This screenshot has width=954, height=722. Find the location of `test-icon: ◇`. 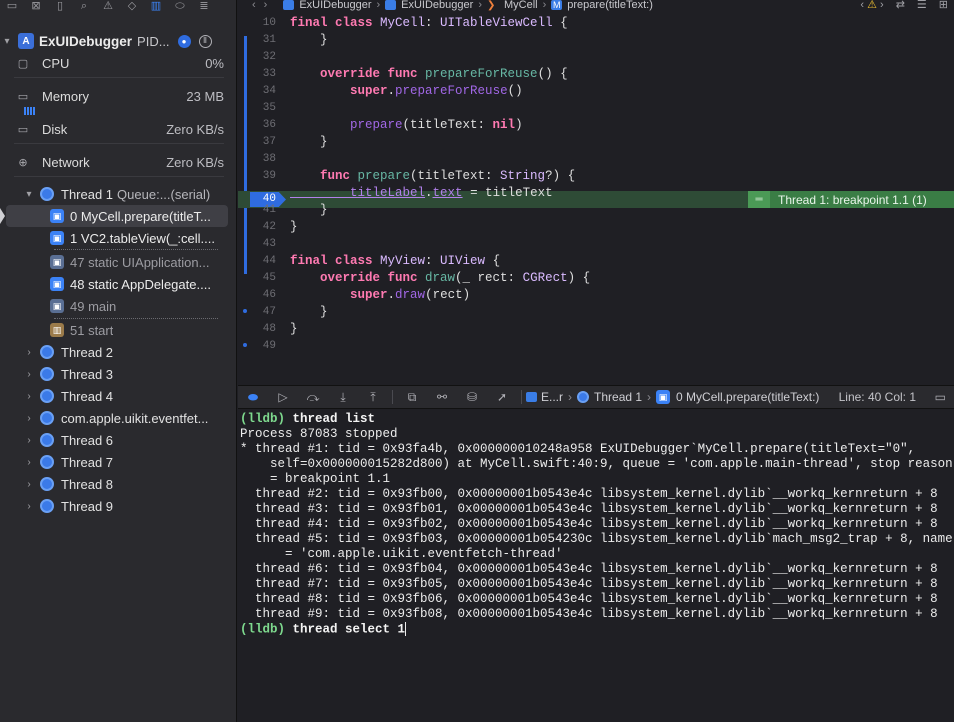

test-icon: ◇ is located at coordinates (132, 6).